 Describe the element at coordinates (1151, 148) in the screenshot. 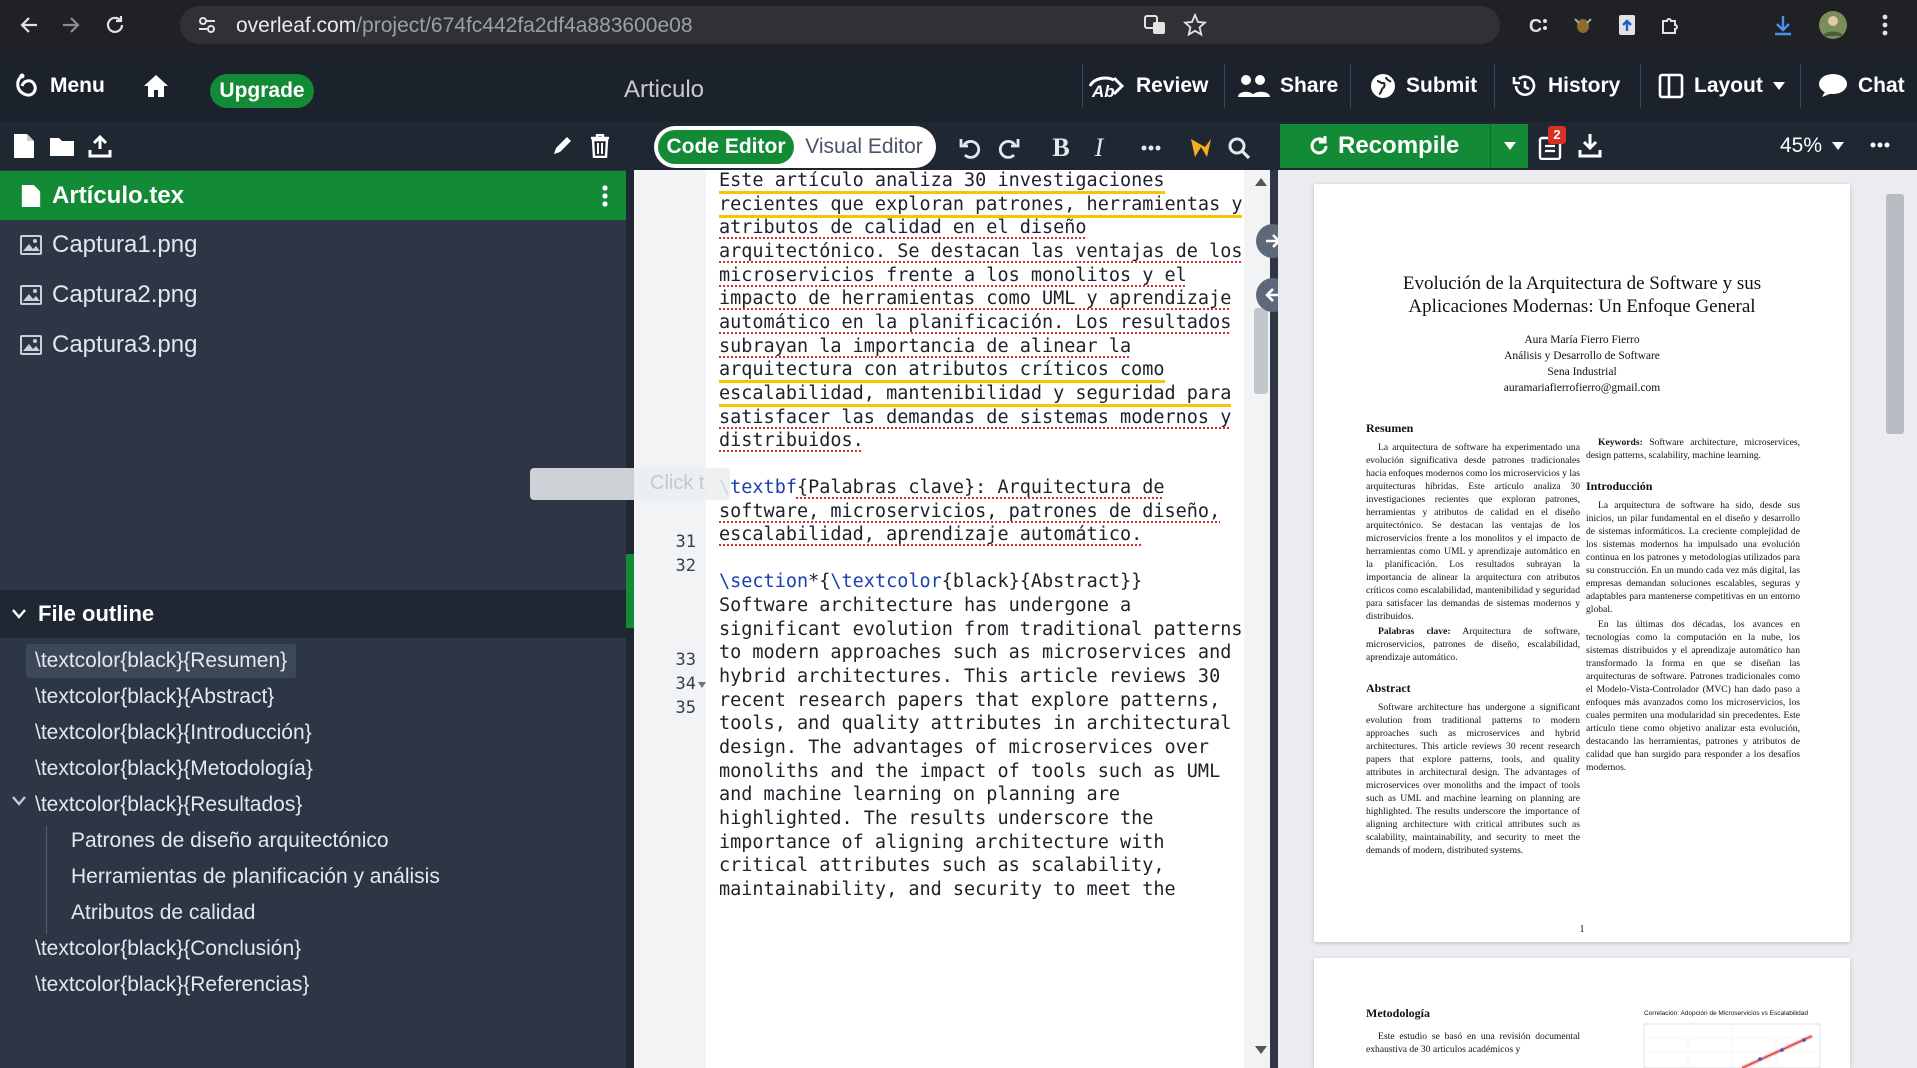

I see `more-options-icon` at that location.